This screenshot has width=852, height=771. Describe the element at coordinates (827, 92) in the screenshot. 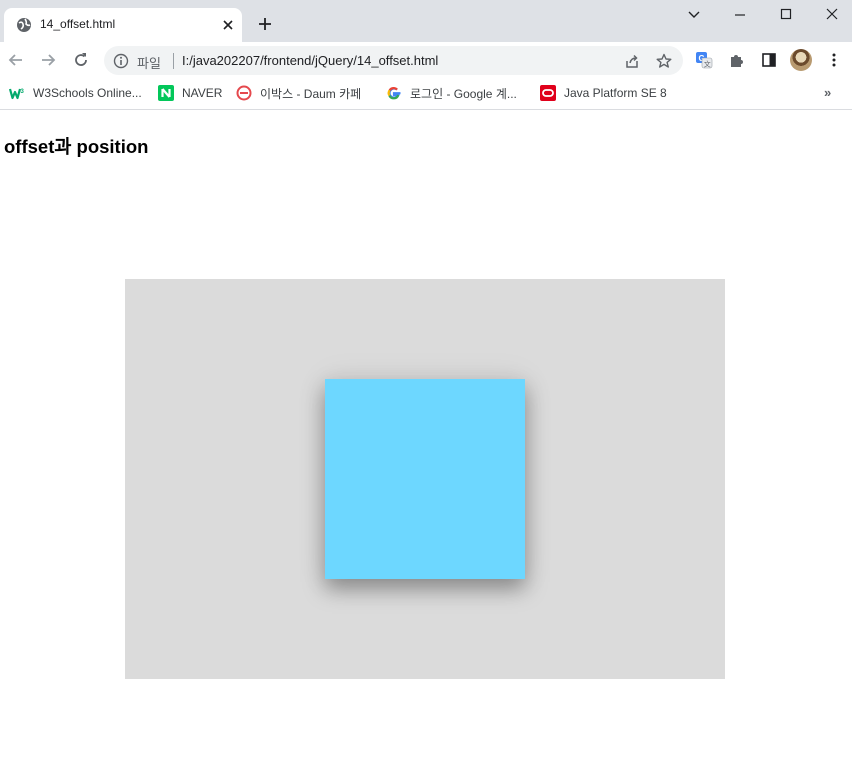

I see `bookmarks-overflow-icon: »` at that location.